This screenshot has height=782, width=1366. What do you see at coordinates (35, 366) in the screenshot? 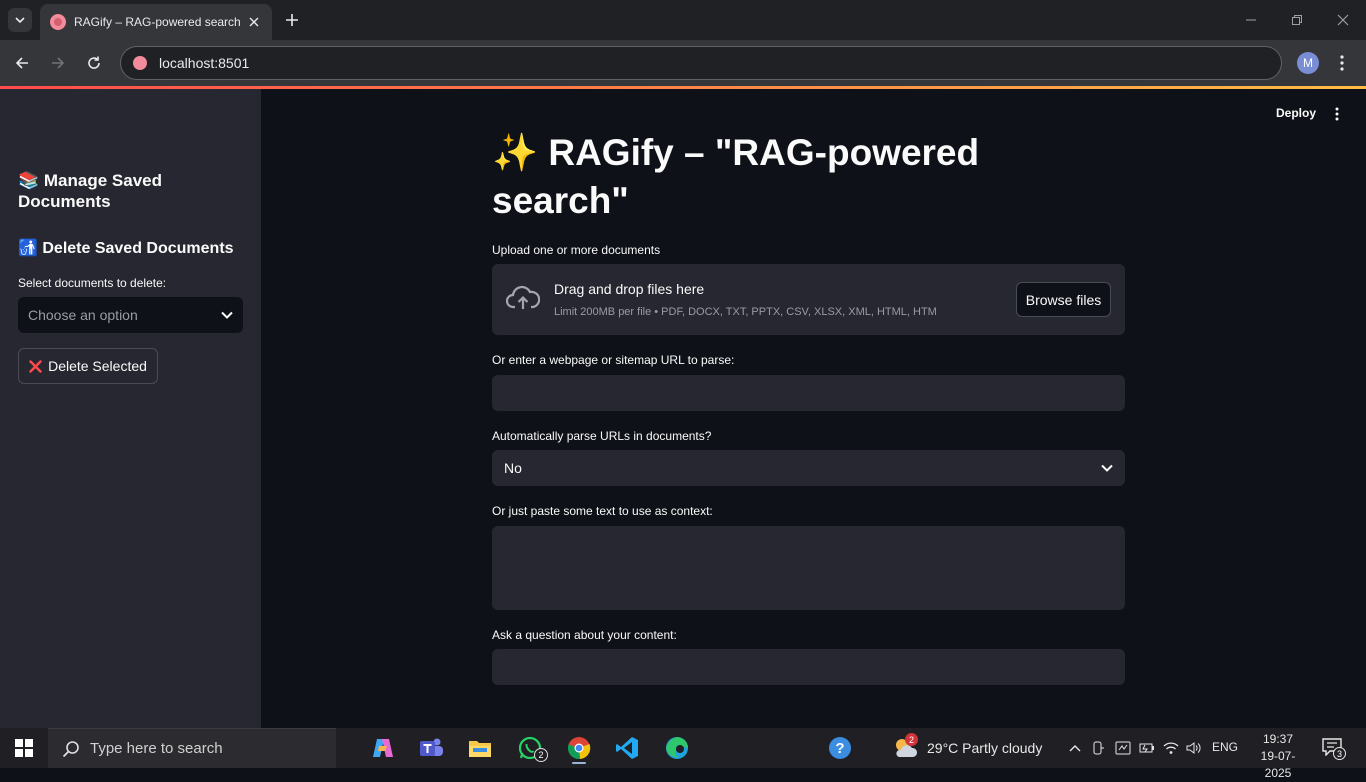
I see `red-x-icon` at bounding box center [35, 366].